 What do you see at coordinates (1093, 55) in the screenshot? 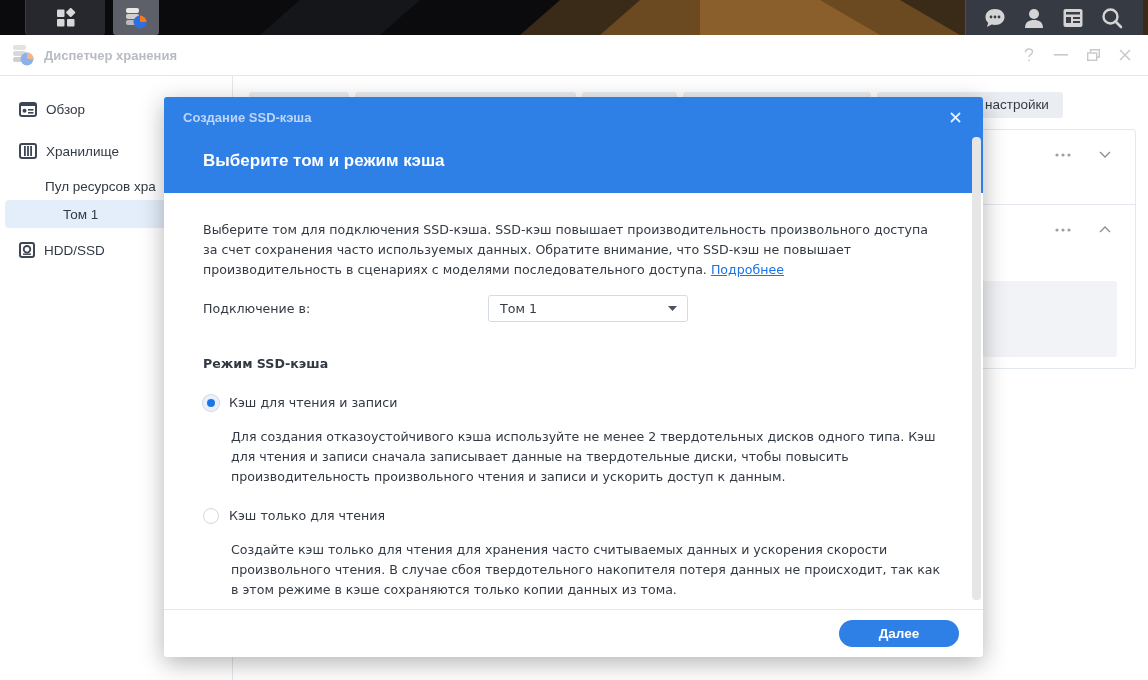
I see `restore-icon` at bounding box center [1093, 55].